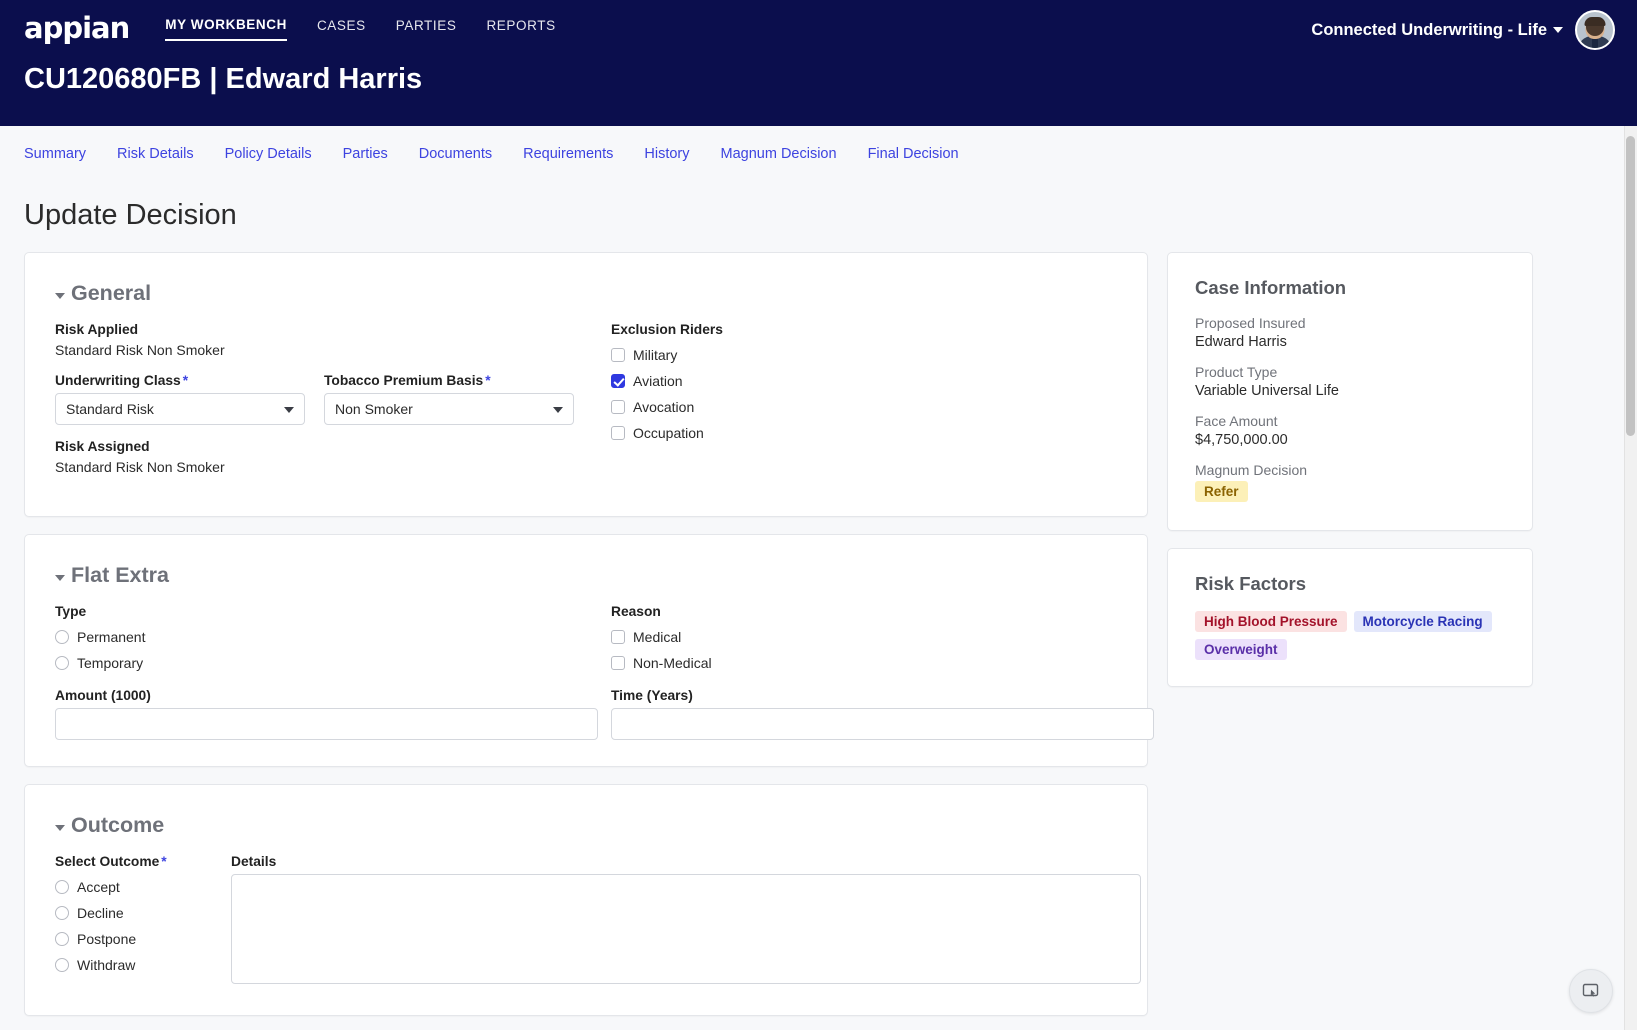 This screenshot has height=1030, width=1637. Describe the element at coordinates (449, 409) in the screenshot. I see `tobacco-premium-basis-select: Non Smoker` at that location.